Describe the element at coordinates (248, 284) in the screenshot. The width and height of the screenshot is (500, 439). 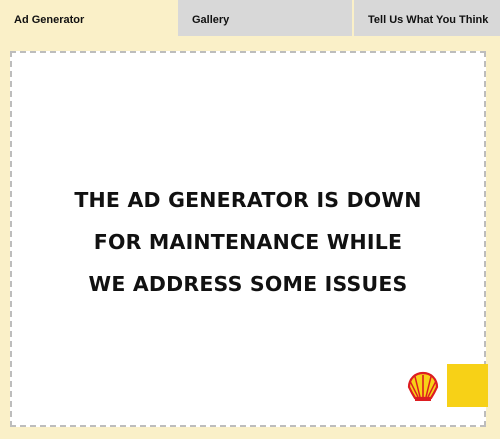
I see `message-line: WE ADDRESS SOME ISSUES` at that location.